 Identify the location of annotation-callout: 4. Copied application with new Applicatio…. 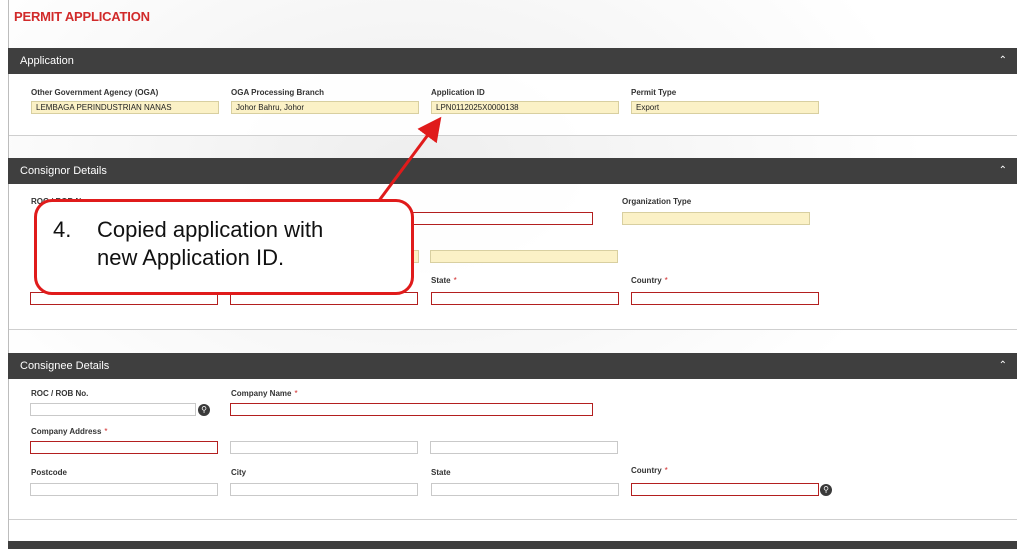
(224, 247).